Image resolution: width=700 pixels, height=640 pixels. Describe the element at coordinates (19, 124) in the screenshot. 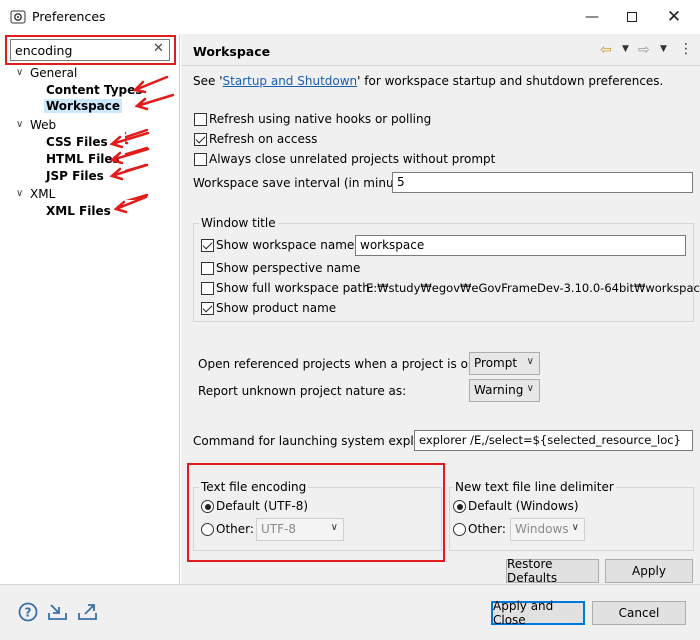

I see `collapse-web-icon: ∨` at that location.